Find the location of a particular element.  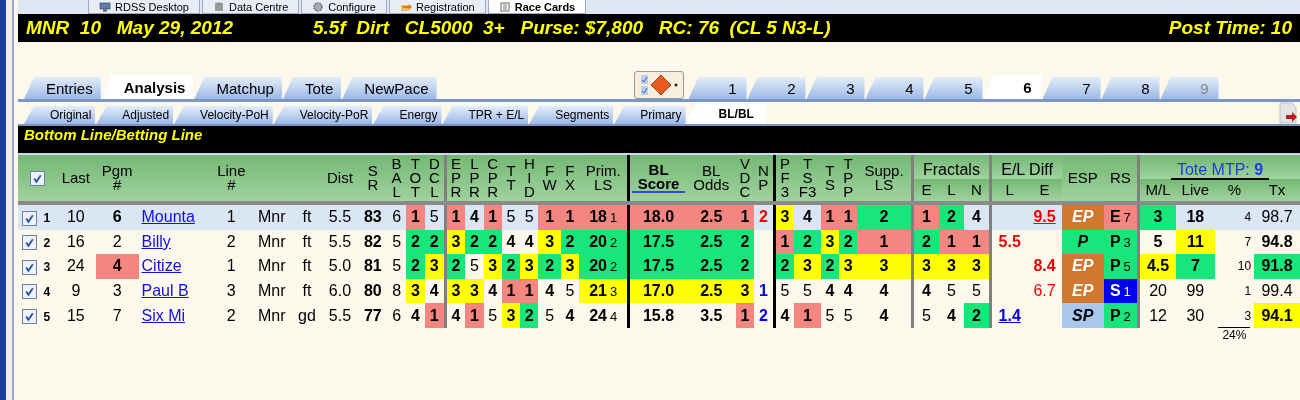

race-tab: 1 is located at coordinates (717, 88).